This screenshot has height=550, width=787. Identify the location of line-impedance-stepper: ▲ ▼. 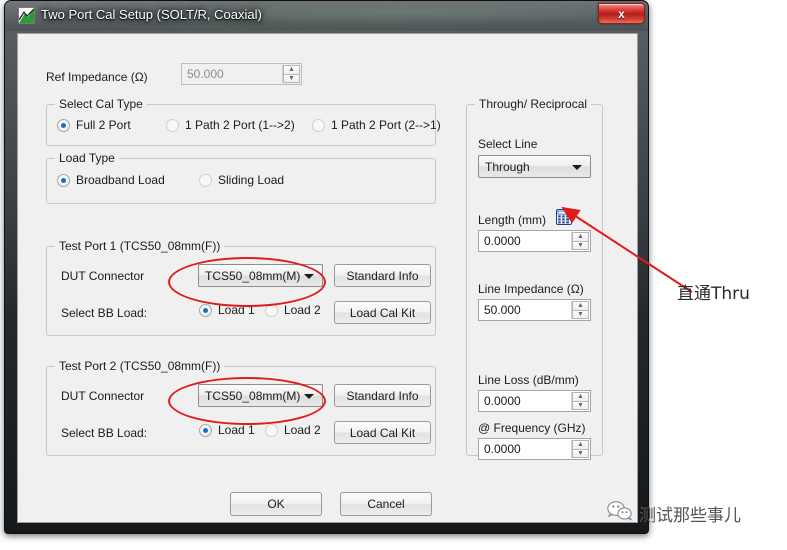
(580, 310).